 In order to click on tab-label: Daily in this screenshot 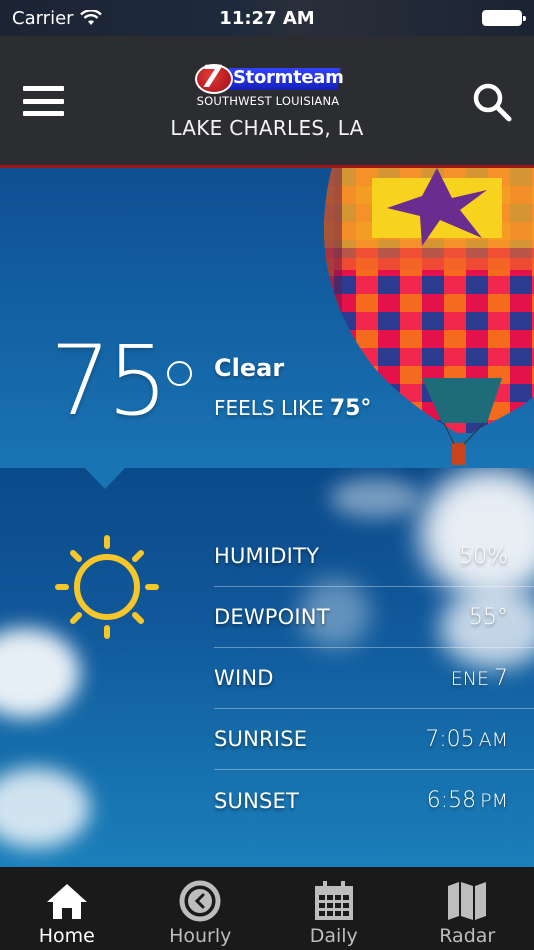, I will do `click(333, 936)`.